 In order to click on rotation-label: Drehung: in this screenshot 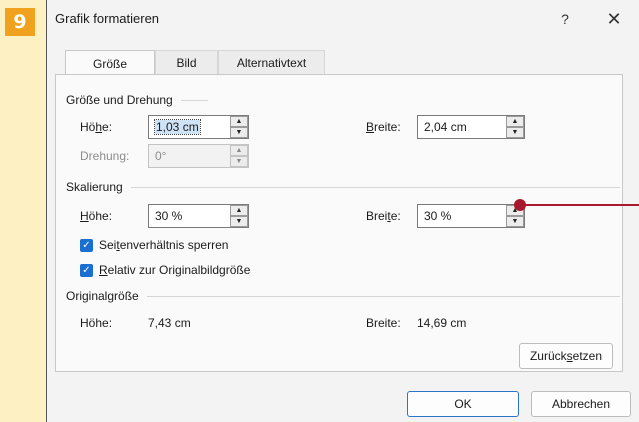, I will do `click(105, 156)`.